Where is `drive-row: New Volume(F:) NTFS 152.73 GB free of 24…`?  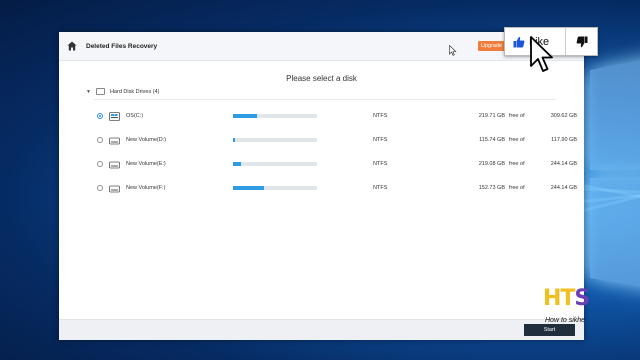
drive-row: New Volume(F:) NTFS 152.73 GB free of 24… is located at coordinates (337, 188).